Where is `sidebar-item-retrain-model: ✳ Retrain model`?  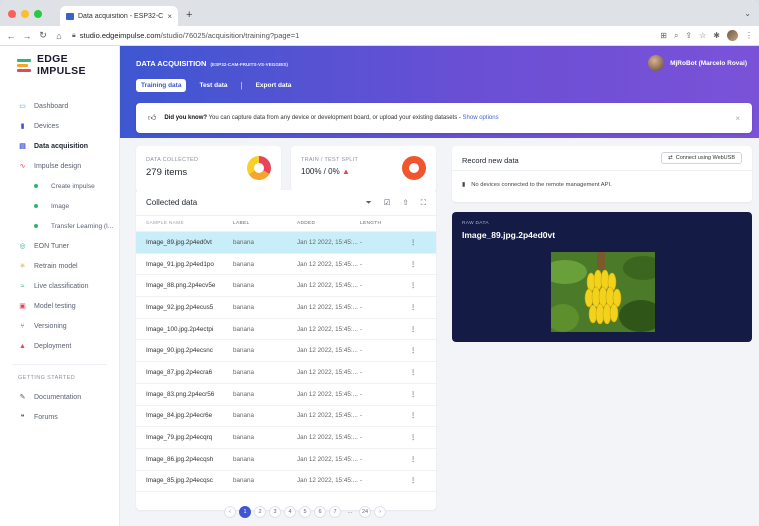 sidebar-item-retrain-model: ✳ Retrain model is located at coordinates (59, 266).